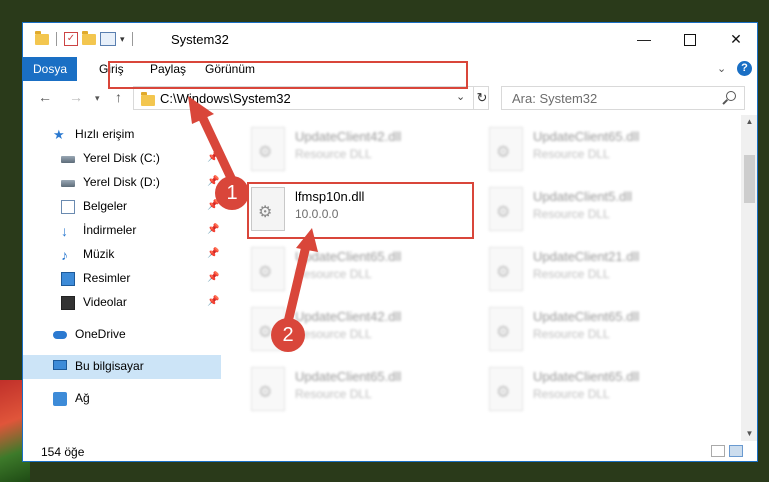 This screenshot has height=482, width=769. Describe the element at coordinates (721, 68) in the screenshot. I see `expand-ribbon-icon: ⌄` at that location.